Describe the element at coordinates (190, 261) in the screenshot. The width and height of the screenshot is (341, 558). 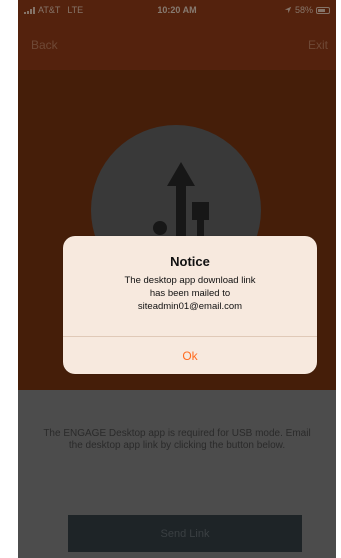
I see `dialog-title: Notice` at that location.